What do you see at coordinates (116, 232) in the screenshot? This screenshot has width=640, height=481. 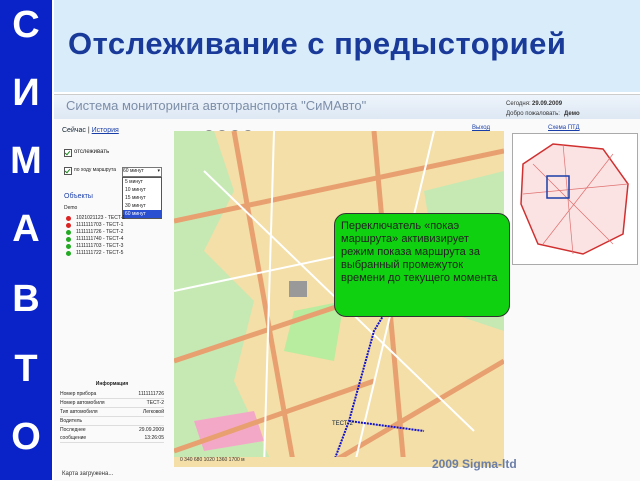 I see `list-item: 1111111726 - ТЕСТ-2` at bounding box center [116, 232].